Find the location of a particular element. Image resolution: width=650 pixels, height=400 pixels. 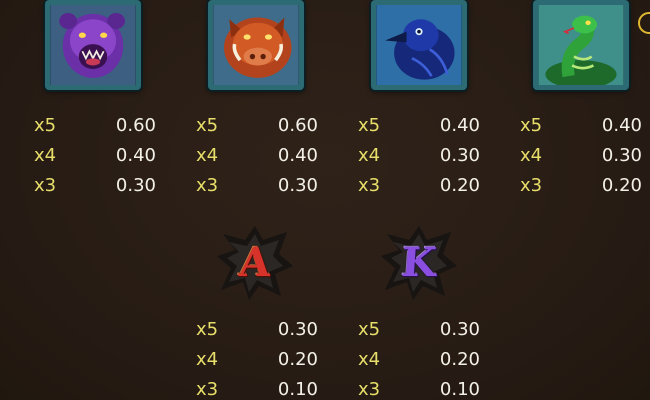

bear-icon is located at coordinates (93, 45).